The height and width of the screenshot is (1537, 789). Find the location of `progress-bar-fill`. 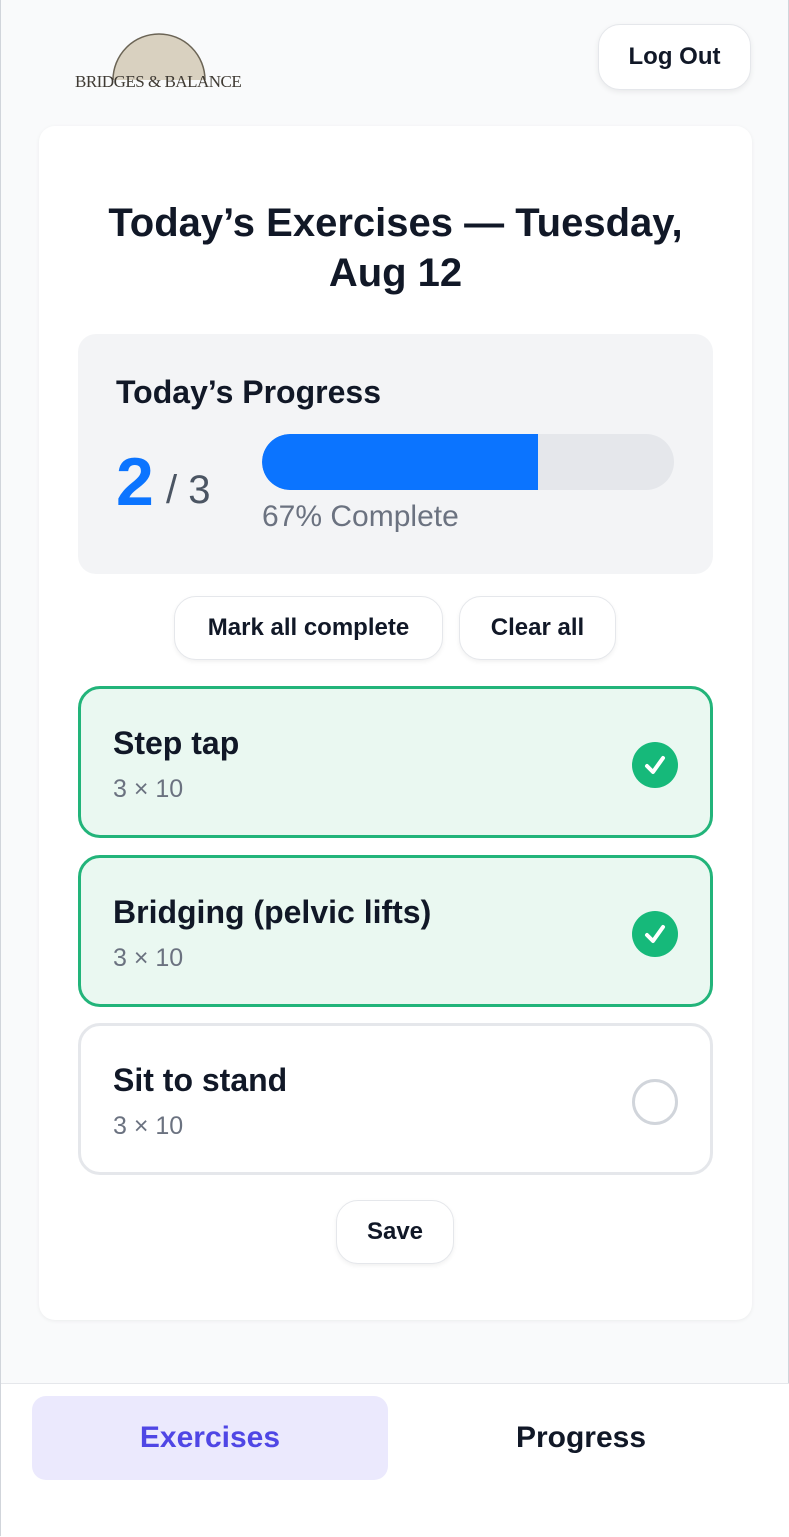

progress-bar-fill is located at coordinates (400, 462).